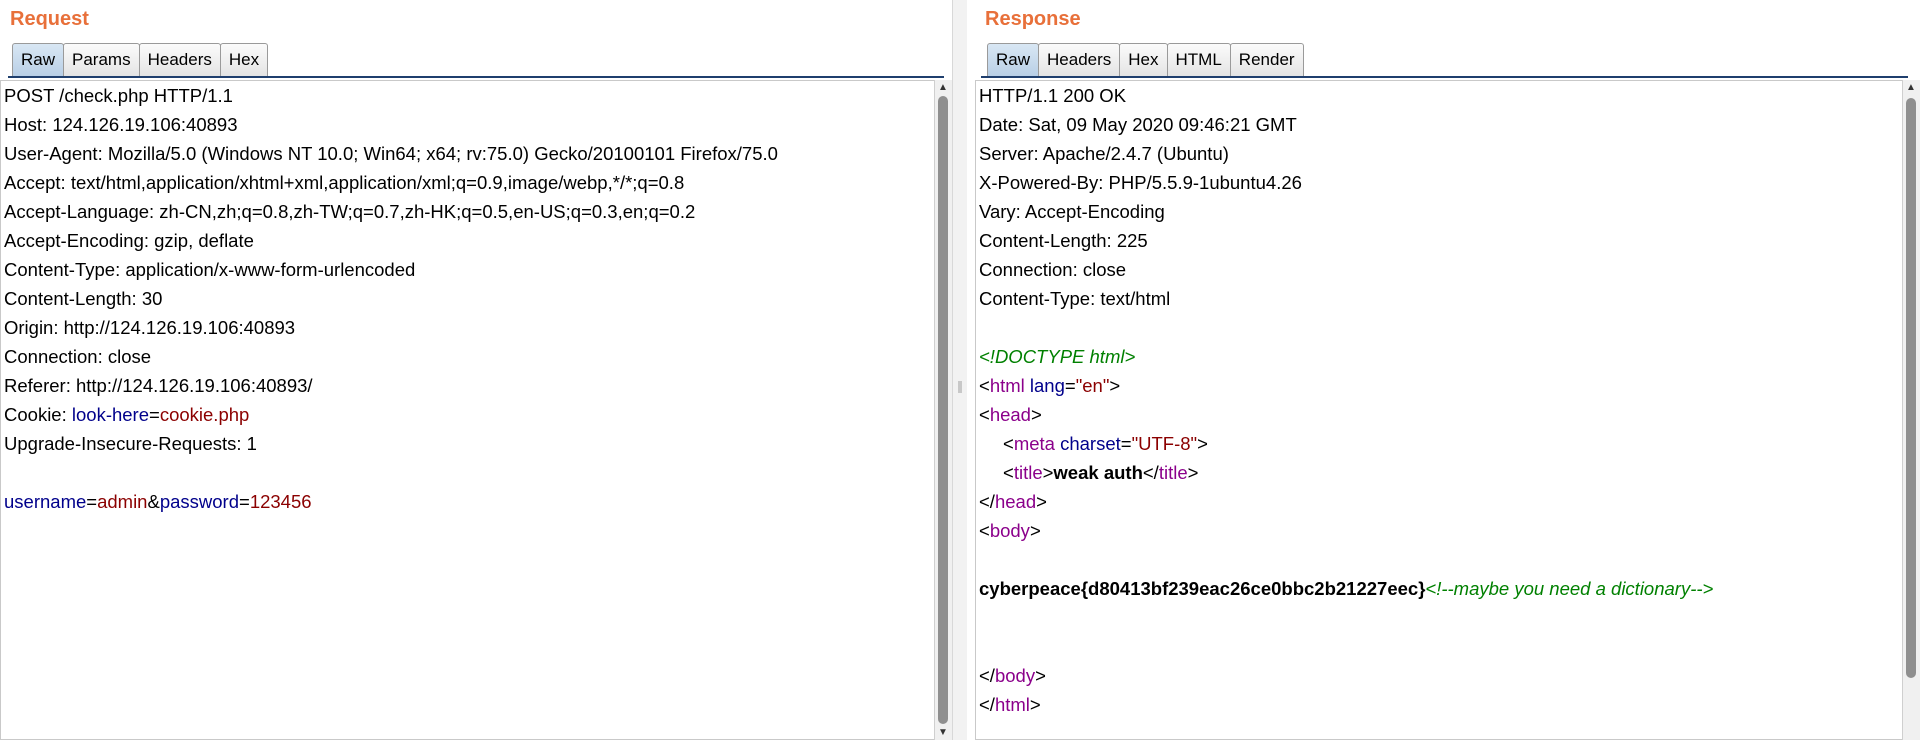  I want to click on response-line: Server: Apache/2.4.7 (Ubuntu), so click(1104, 153).